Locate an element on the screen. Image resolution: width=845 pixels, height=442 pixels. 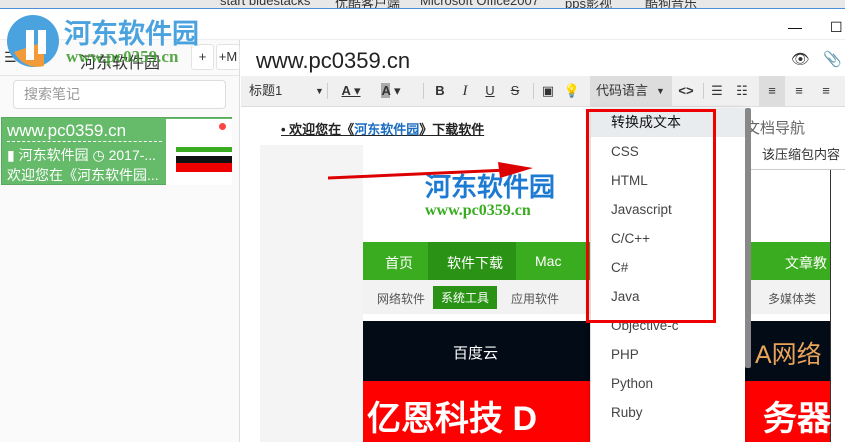
banner-text: 务器 is located at coordinates (797, 419).